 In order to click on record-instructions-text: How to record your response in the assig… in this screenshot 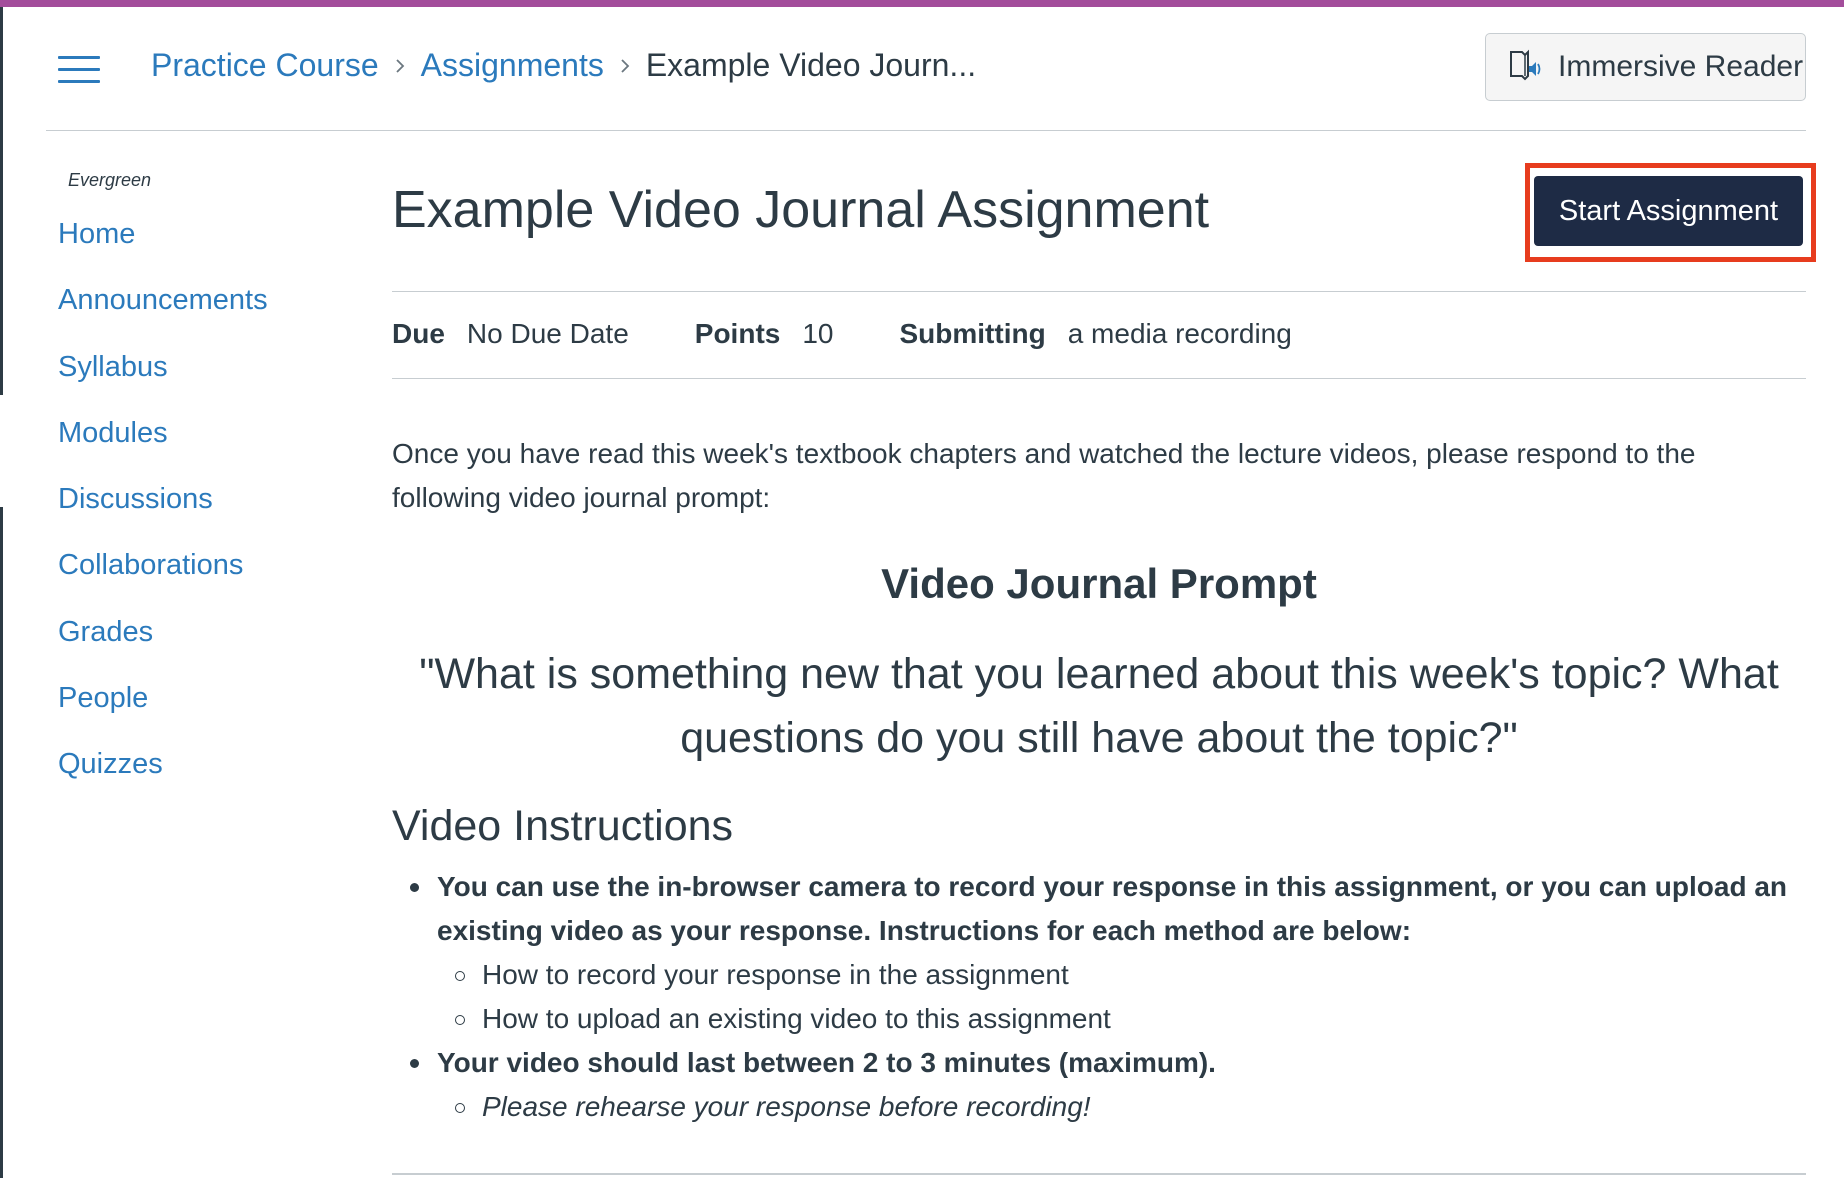, I will do `click(775, 974)`.